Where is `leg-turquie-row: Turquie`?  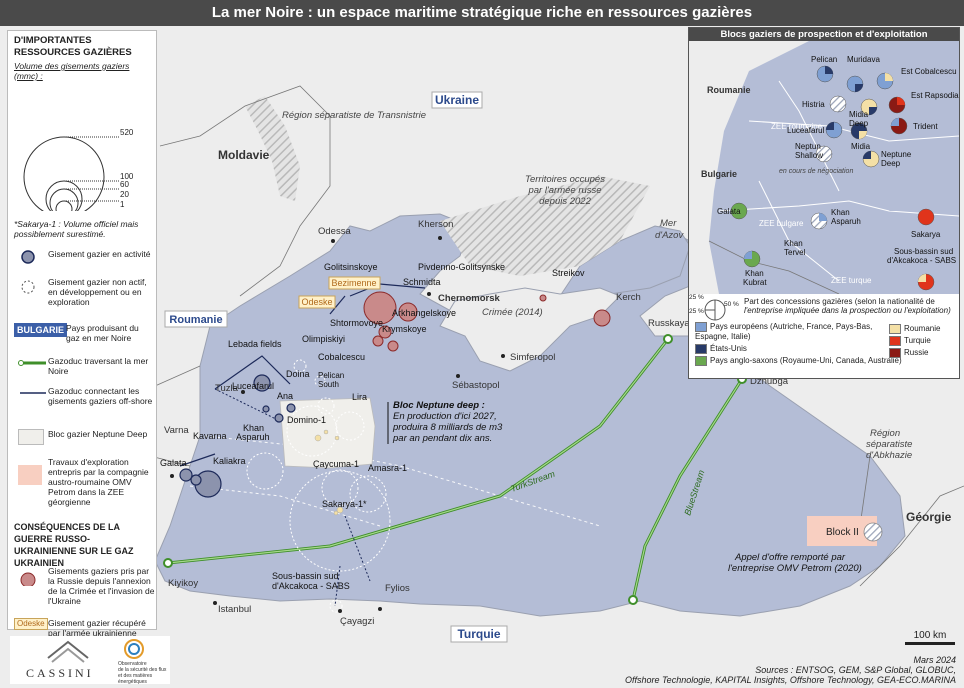 leg-turquie-row: Turquie is located at coordinates (910, 341).